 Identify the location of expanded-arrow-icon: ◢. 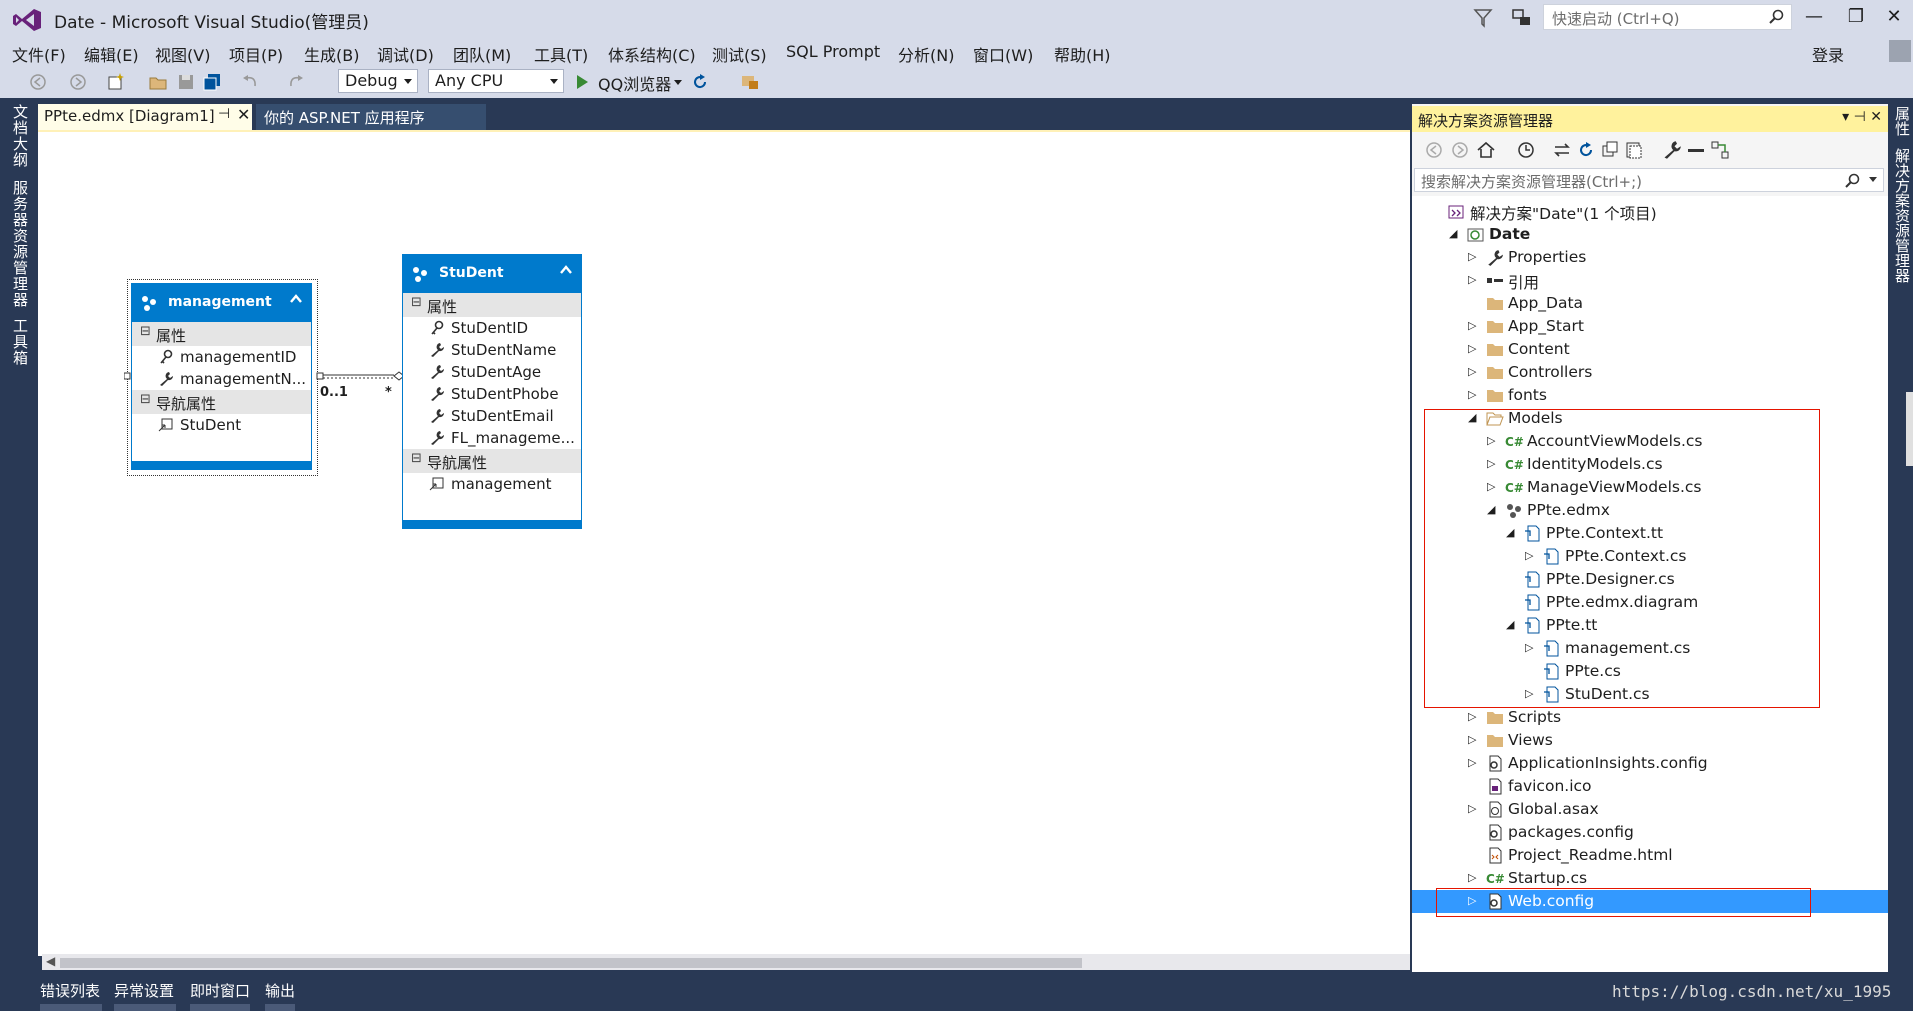
(1455, 234).